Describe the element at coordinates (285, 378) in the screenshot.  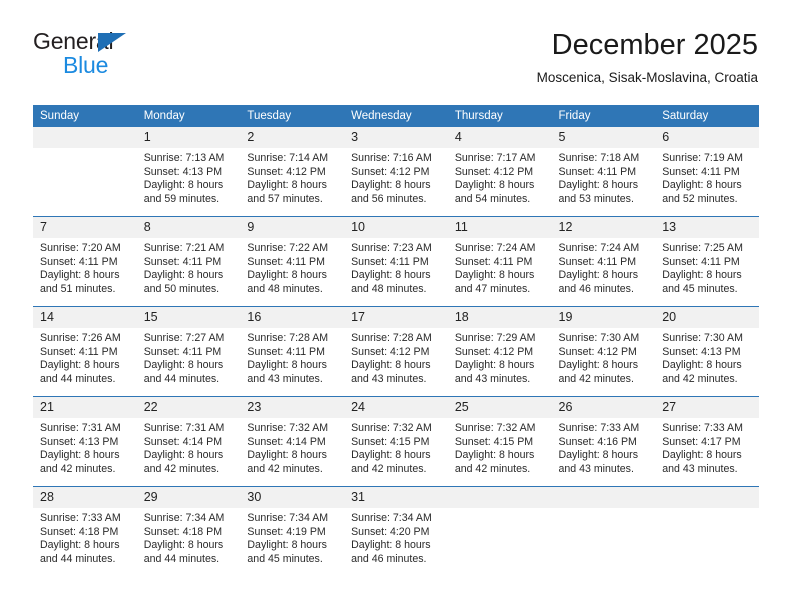
I see `daylight-duration-line2: and 43 minutes.` at that location.